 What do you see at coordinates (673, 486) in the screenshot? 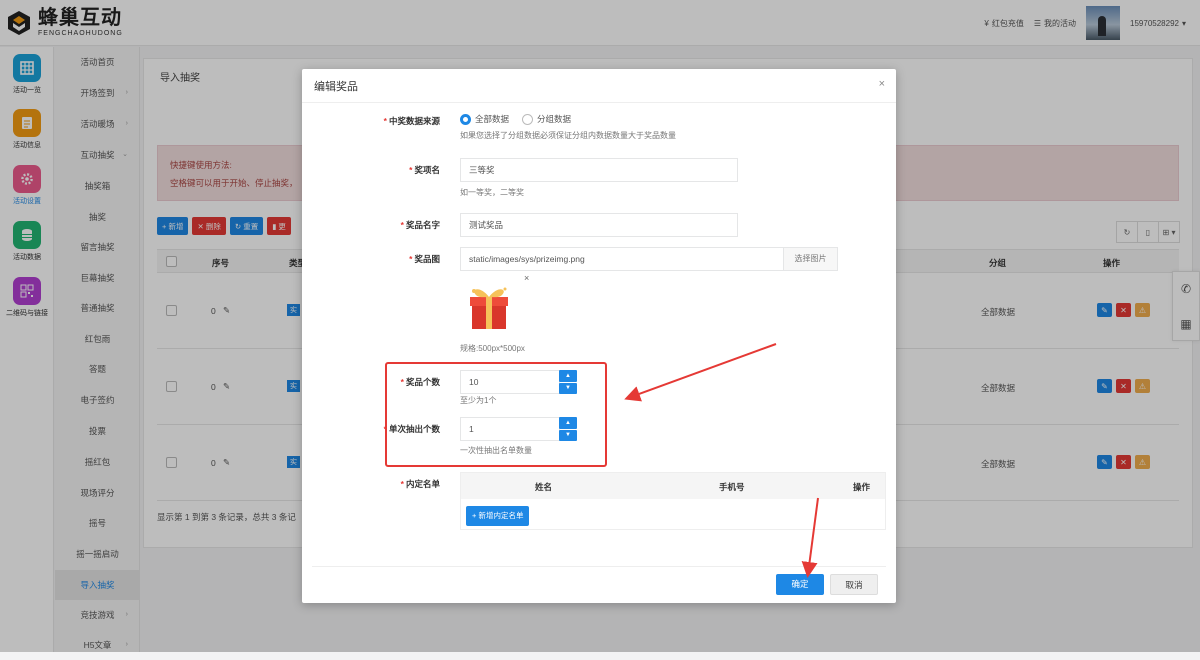
I see `preset-table-header: 姓名 手机号 操作` at bounding box center [673, 486].